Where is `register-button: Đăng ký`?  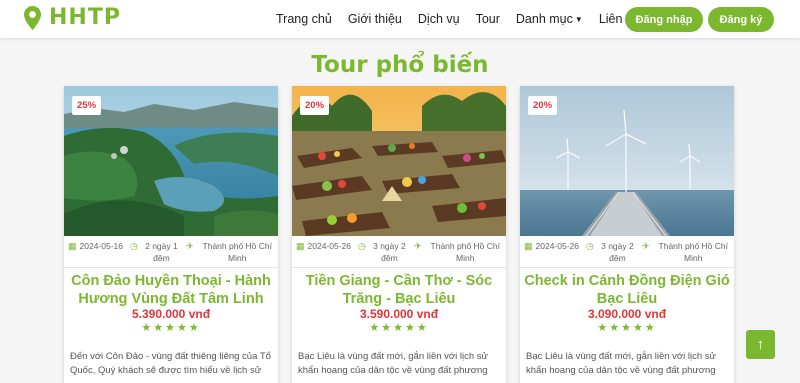
register-button: Đăng ký is located at coordinates (741, 19).